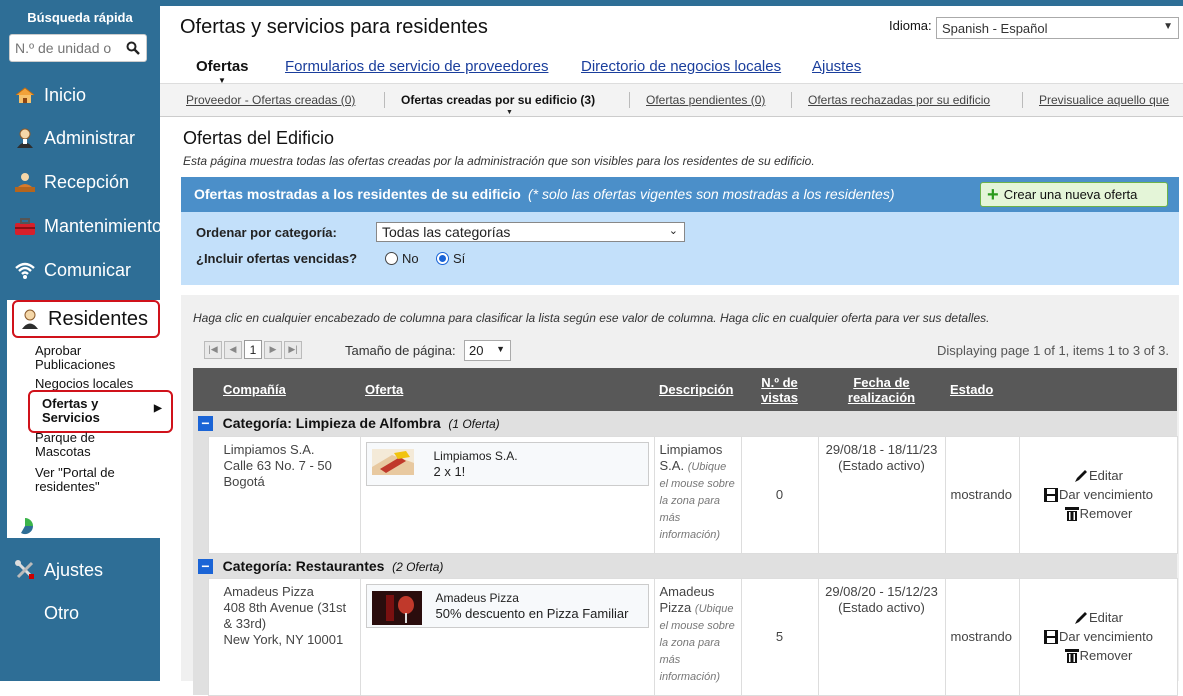 The image size is (1183, 696). I want to click on tab-directorio: Directorio de negocios locales, so click(681, 66).